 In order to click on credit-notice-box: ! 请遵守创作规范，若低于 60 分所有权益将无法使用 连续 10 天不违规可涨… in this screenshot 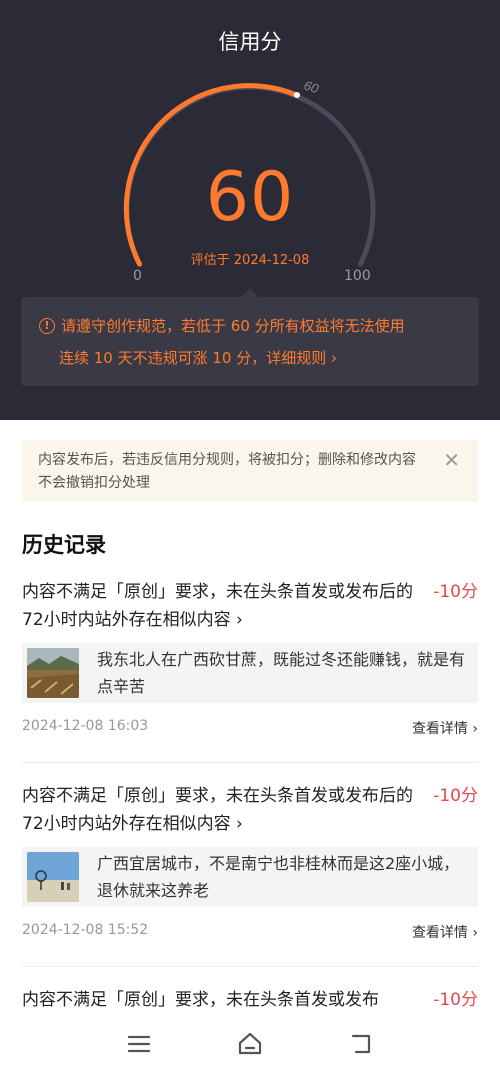, I will do `click(250, 341)`.